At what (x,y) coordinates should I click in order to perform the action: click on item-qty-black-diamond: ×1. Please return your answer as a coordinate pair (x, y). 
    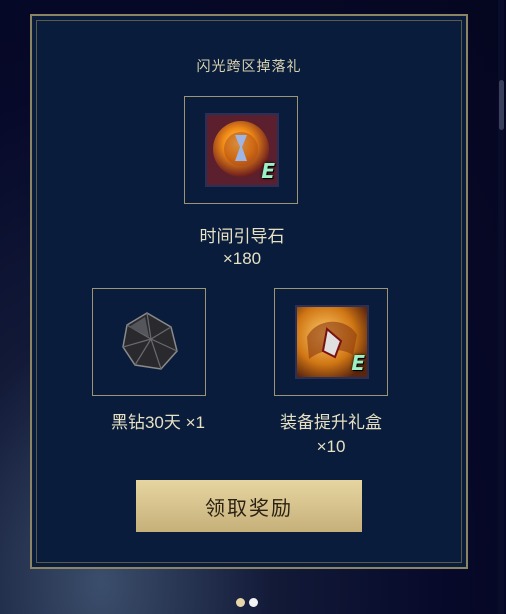
    Looking at the image, I should click on (195, 422).